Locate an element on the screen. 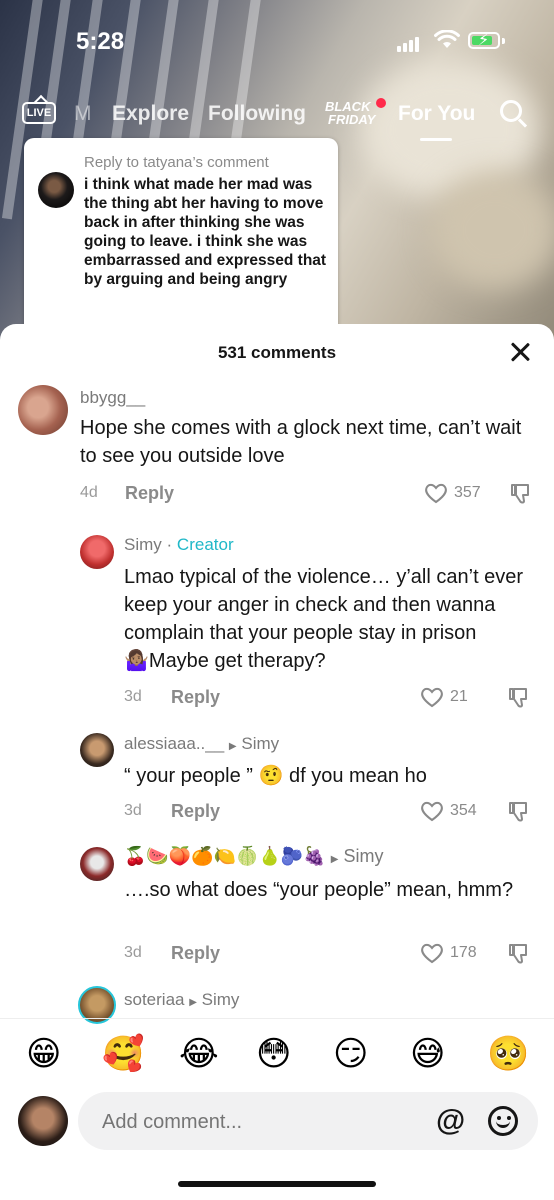 The image size is (554, 1200). emoji-flushed-icon: 😳 is located at coordinates (273, 1054).